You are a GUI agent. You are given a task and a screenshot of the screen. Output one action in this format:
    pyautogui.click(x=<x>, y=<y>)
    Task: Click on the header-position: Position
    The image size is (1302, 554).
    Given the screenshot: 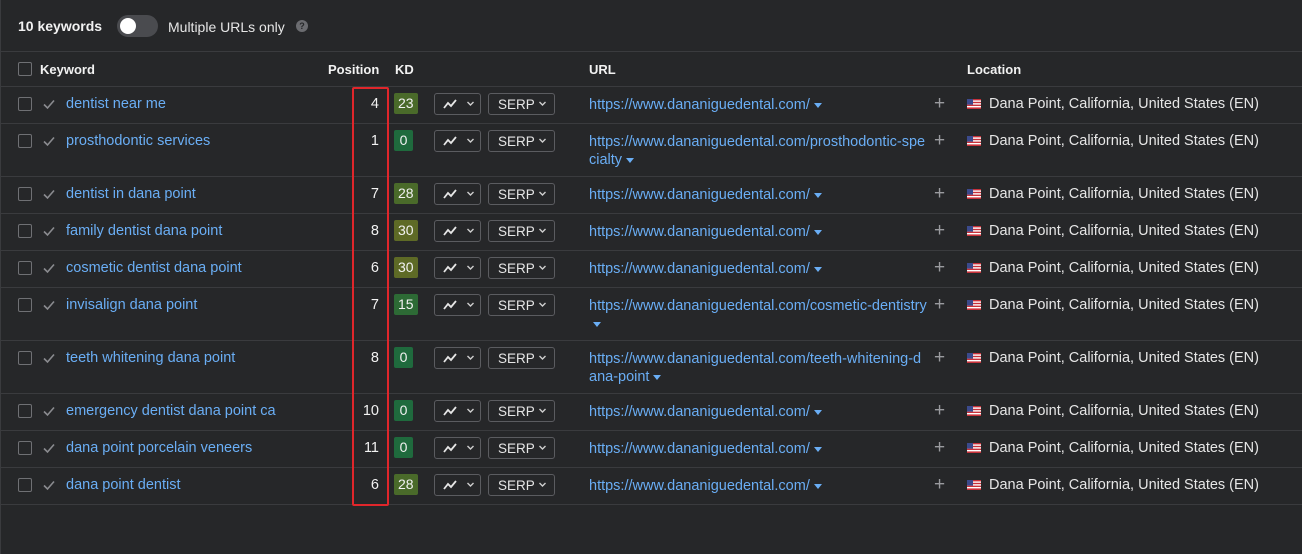 What is the action you would take?
    pyautogui.click(x=353, y=69)
    